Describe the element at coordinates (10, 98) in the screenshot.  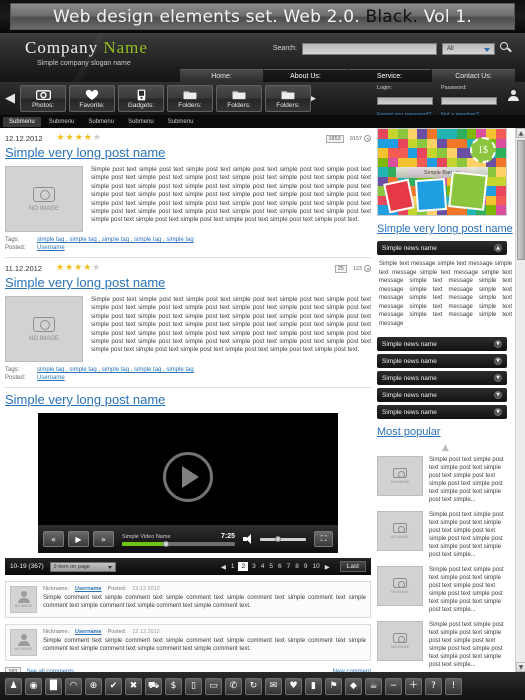
I see `nav-prev-arrow-icon: ◀` at that location.